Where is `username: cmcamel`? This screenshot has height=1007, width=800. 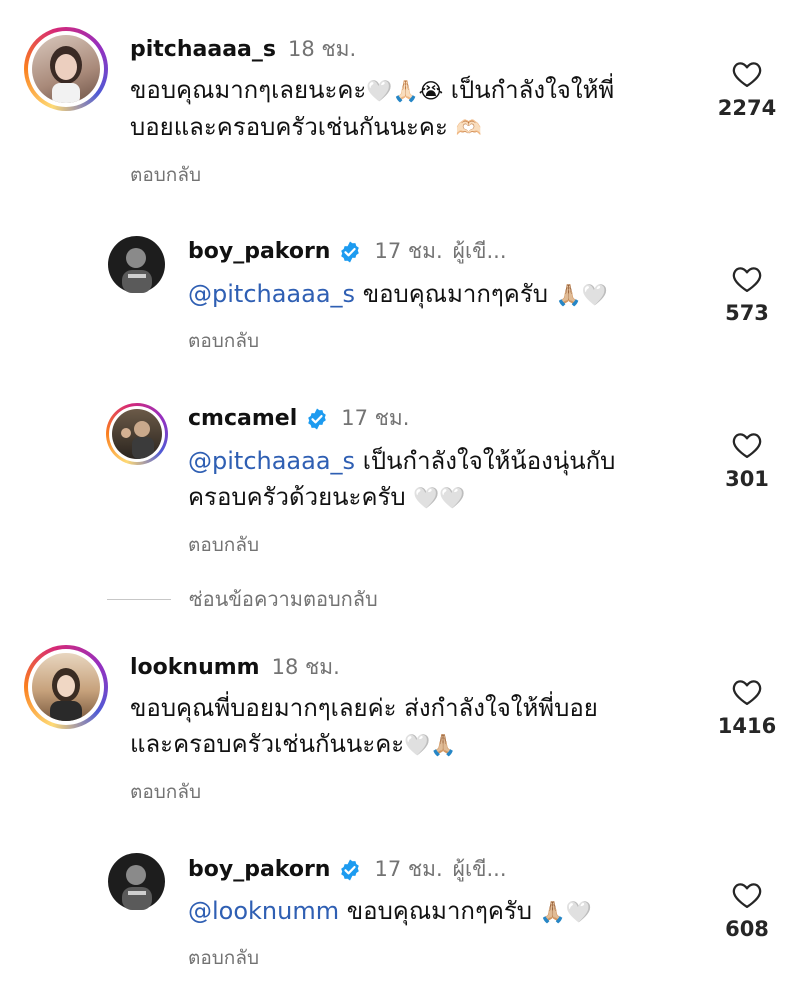 username: cmcamel is located at coordinates (242, 418).